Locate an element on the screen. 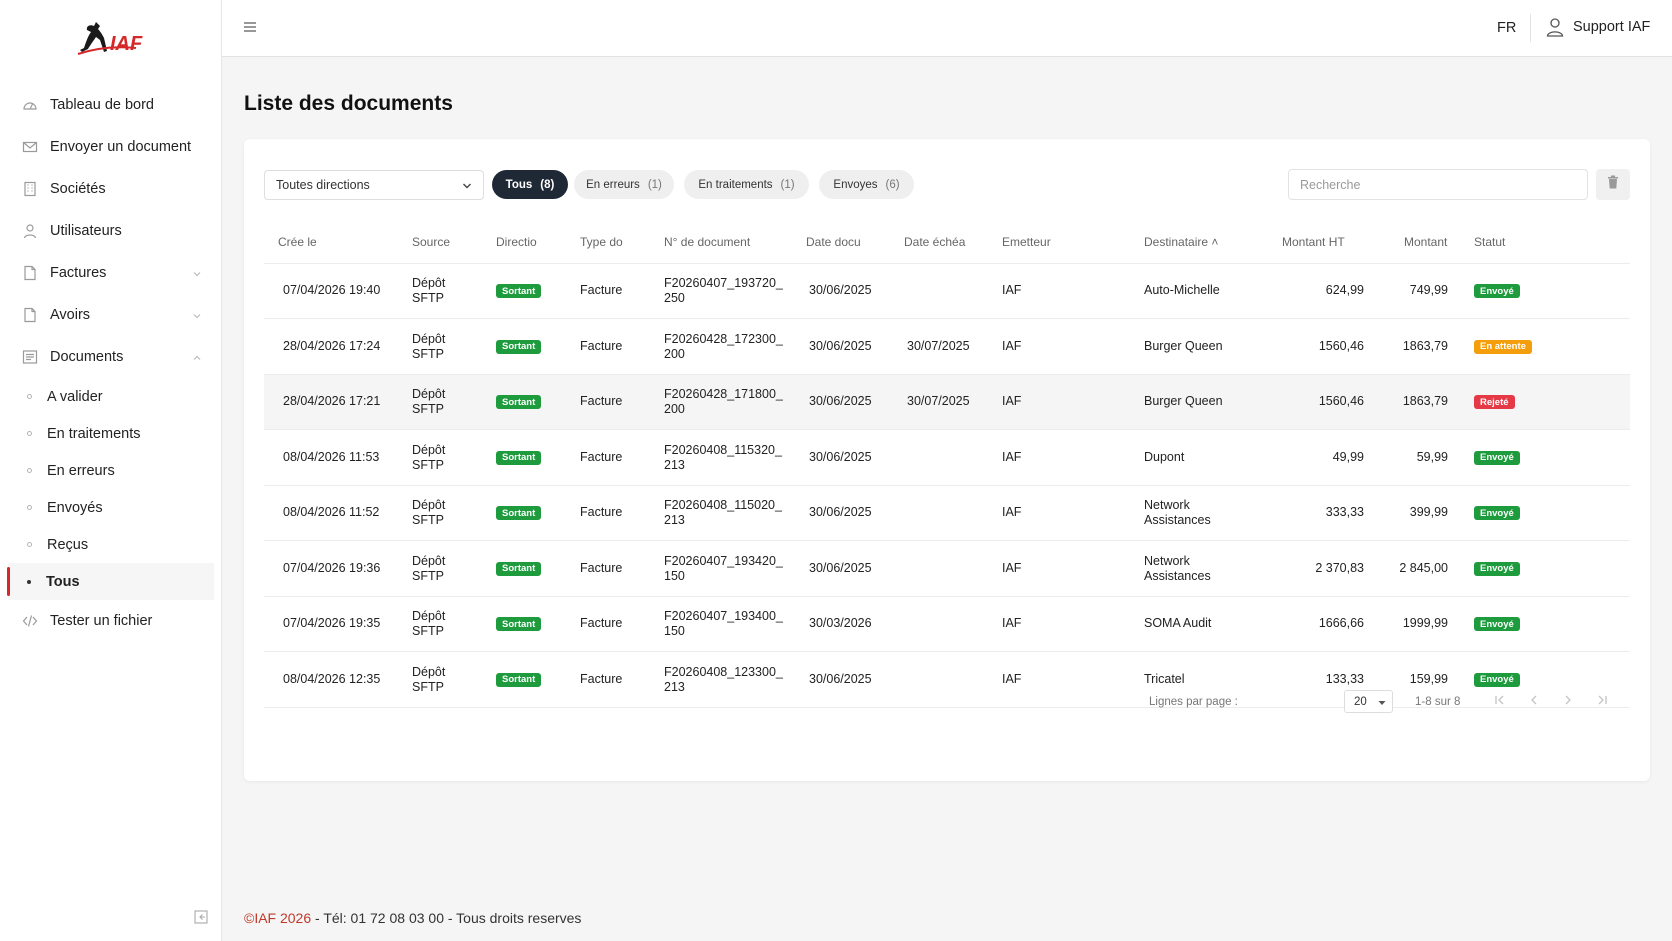 This screenshot has height=941, width=1672. header-direction: Directio is located at coordinates (519, 242).